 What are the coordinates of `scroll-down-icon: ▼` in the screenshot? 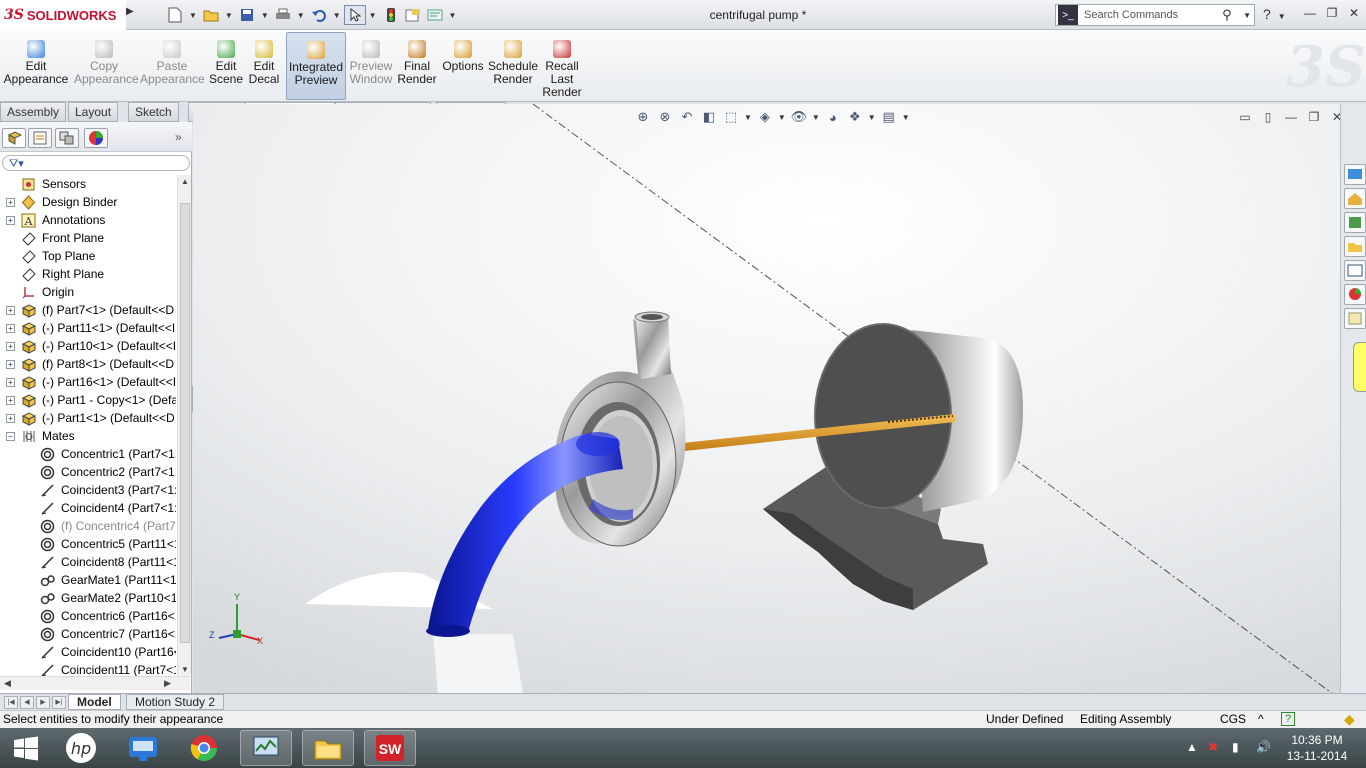 It's located at (185, 669).